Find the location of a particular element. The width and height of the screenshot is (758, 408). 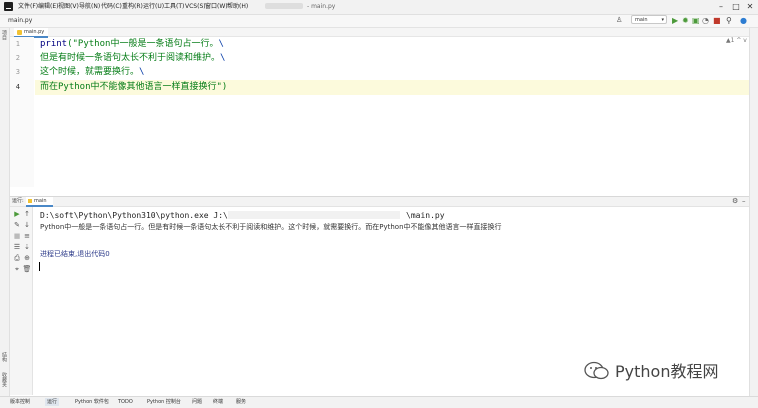

run-icon: ▶ is located at coordinates (675, 20).